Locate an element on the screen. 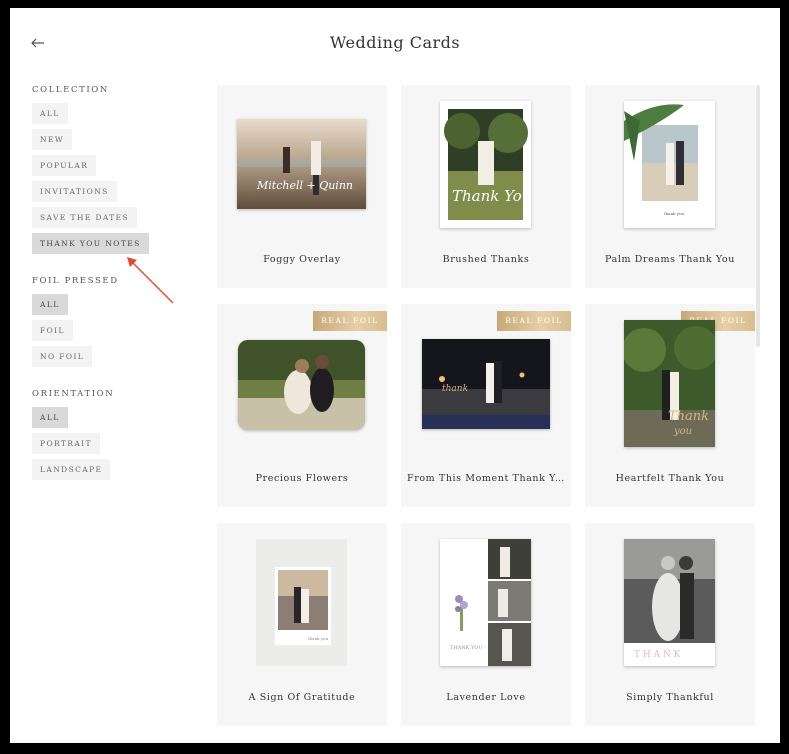 Image resolution: width=789 pixels, height=754 pixels. card-name: Heartfelt Thank You is located at coordinates (670, 478).